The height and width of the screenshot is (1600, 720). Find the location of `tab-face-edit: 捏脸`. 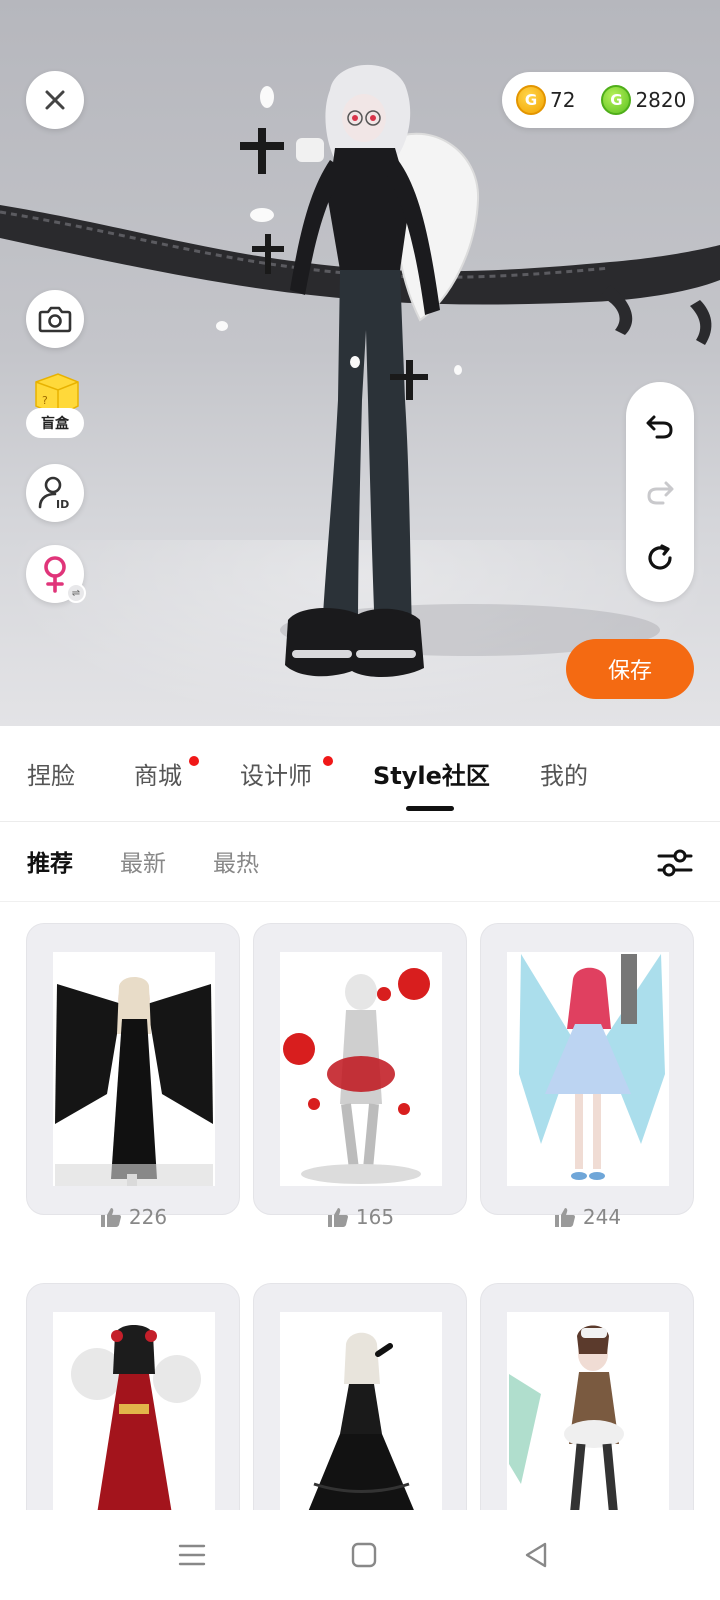

tab-face-edit: 捏脸 is located at coordinates (51, 773).